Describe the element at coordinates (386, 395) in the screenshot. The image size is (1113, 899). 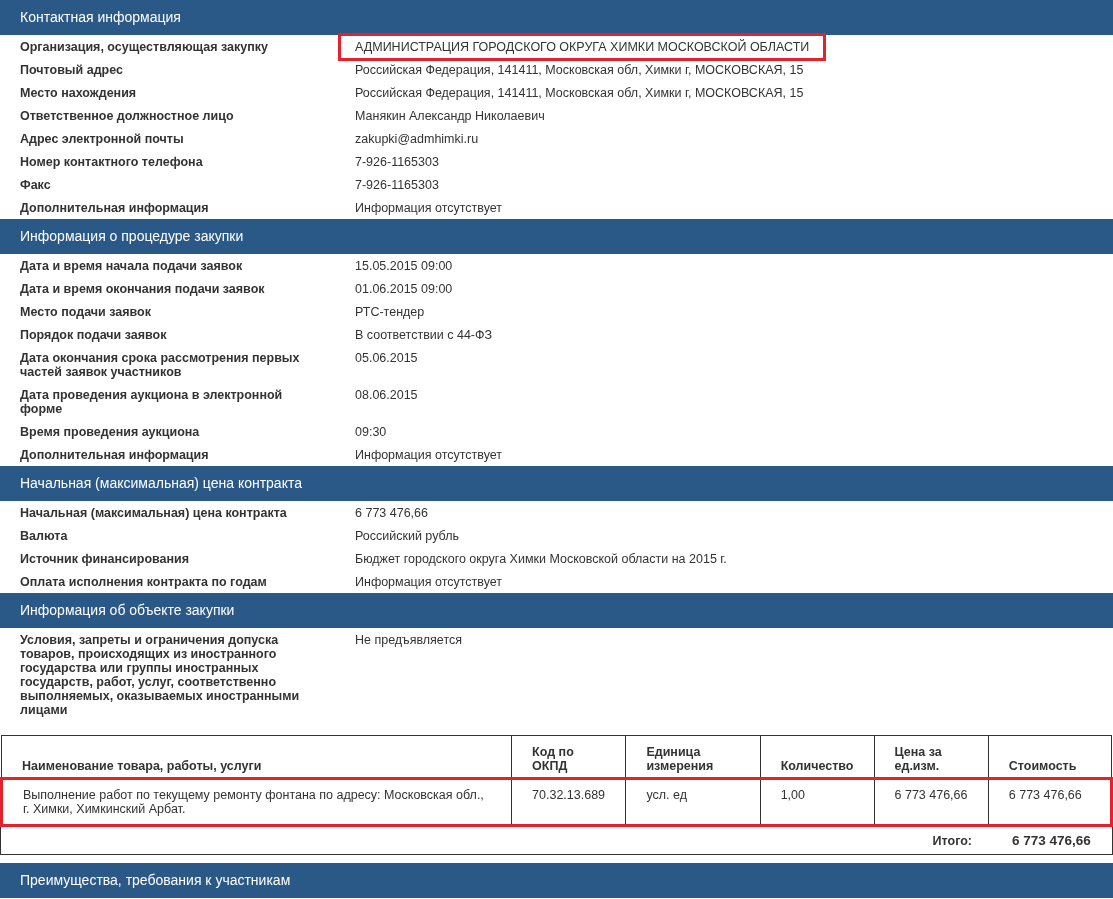
I see `field-value: 08.06.2015` at that location.